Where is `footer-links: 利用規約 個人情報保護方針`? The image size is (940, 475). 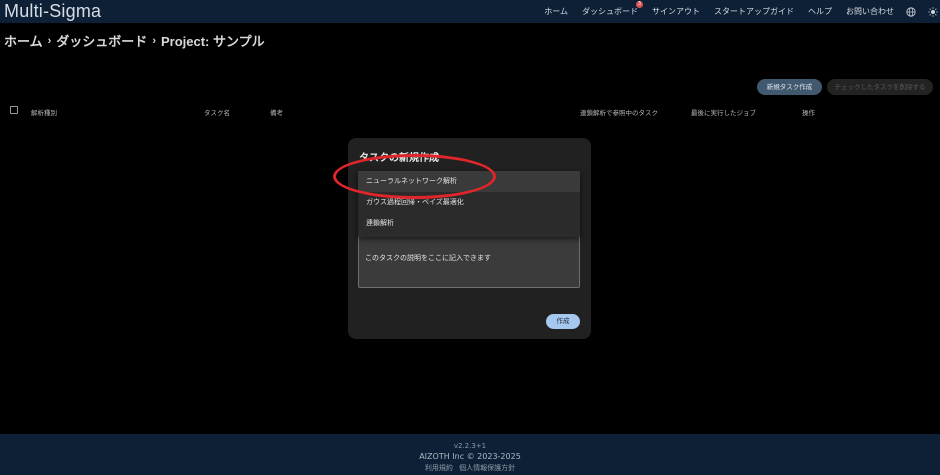
footer-links: 利用規約 個人情報保護方針 is located at coordinates (470, 468).